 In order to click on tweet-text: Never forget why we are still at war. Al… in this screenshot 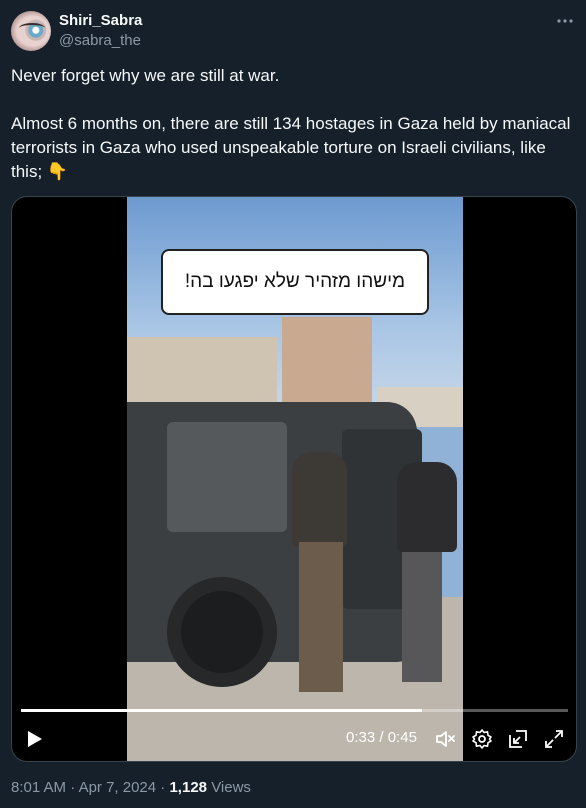, I will do `click(291, 124)`.